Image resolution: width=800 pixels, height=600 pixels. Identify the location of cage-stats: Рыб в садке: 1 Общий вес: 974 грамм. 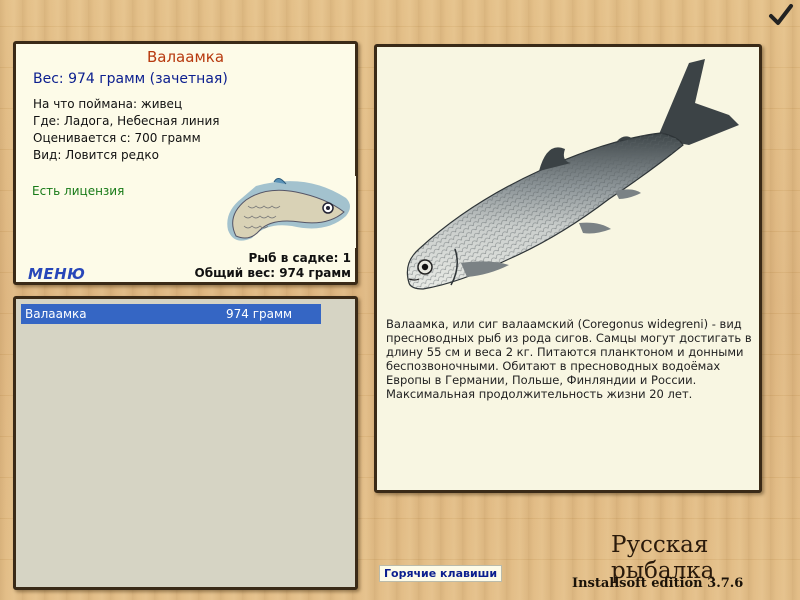
(273, 266).